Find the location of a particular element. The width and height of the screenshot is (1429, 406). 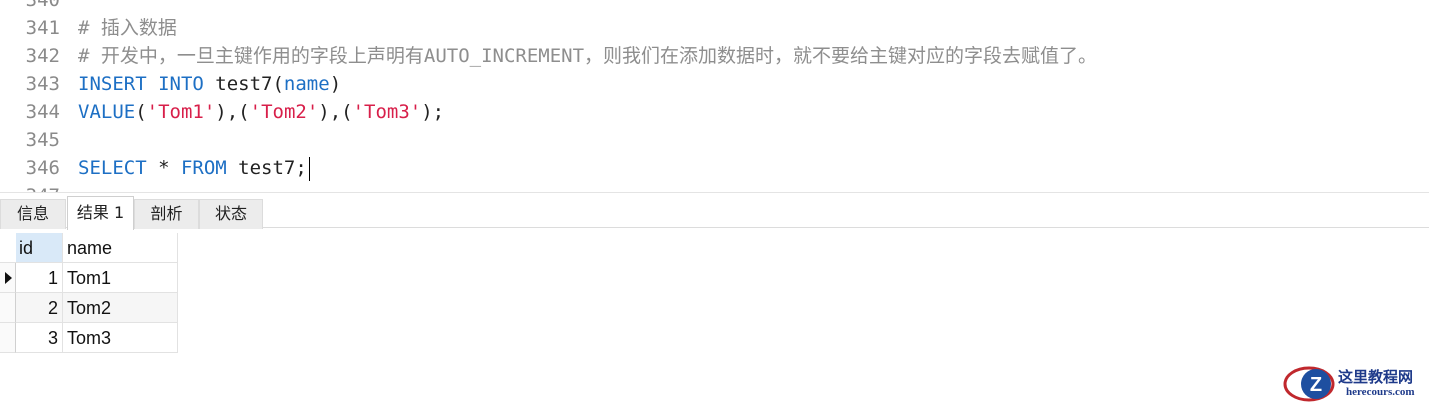

code-text: INSERT INTO test7(name) is located at coordinates (209, 84).